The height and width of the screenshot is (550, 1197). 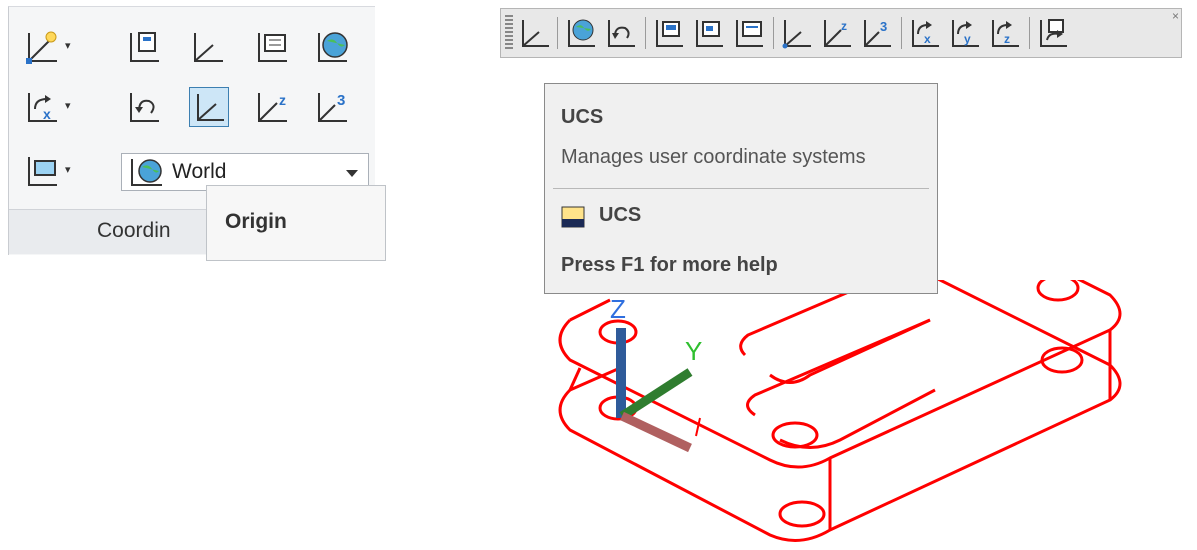 I want to click on toolbar-object-button, so click(x=709, y=33).